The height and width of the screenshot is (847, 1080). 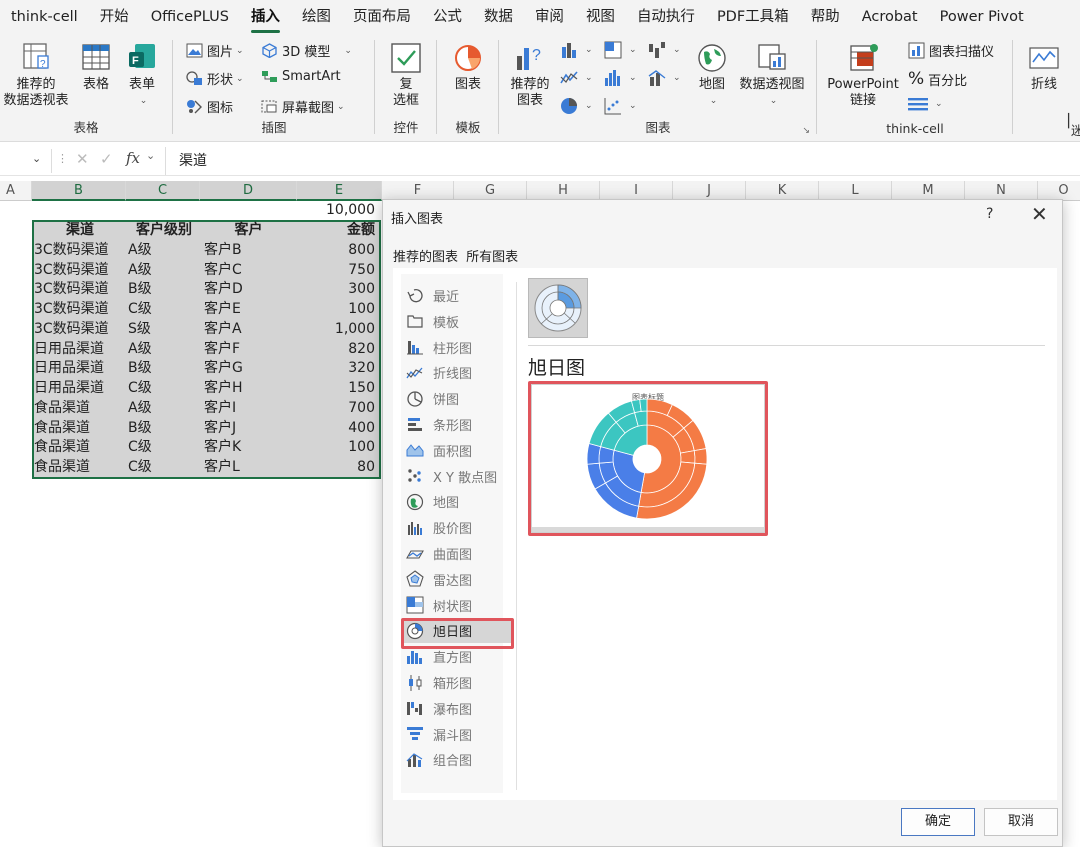 What do you see at coordinates (772, 75) in the screenshot?
I see `pivot-chart-button: 数据透视图 ⌄` at bounding box center [772, 75].